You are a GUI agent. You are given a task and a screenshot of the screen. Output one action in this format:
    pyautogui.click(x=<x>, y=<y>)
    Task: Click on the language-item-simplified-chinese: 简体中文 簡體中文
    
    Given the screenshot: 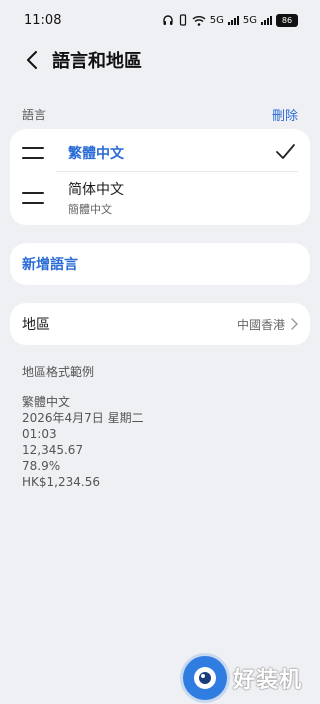 What is the action you would take?
    pyautogui.click(x=160, y=198)
    